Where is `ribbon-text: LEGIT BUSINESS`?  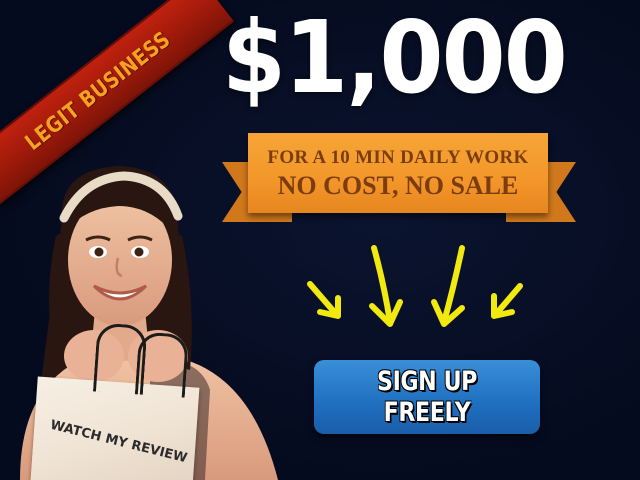 ribbon-text: LEGIT BUSINESS is located at coordinates (98, 91).